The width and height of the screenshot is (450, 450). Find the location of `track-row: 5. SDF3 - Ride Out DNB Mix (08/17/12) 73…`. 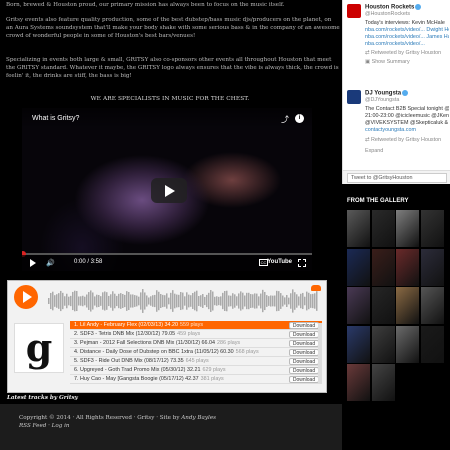

track-row: 5. SDF3 - Ride Out DNB Mix (08/17/12) 73… is located at coordinates (196, 361).